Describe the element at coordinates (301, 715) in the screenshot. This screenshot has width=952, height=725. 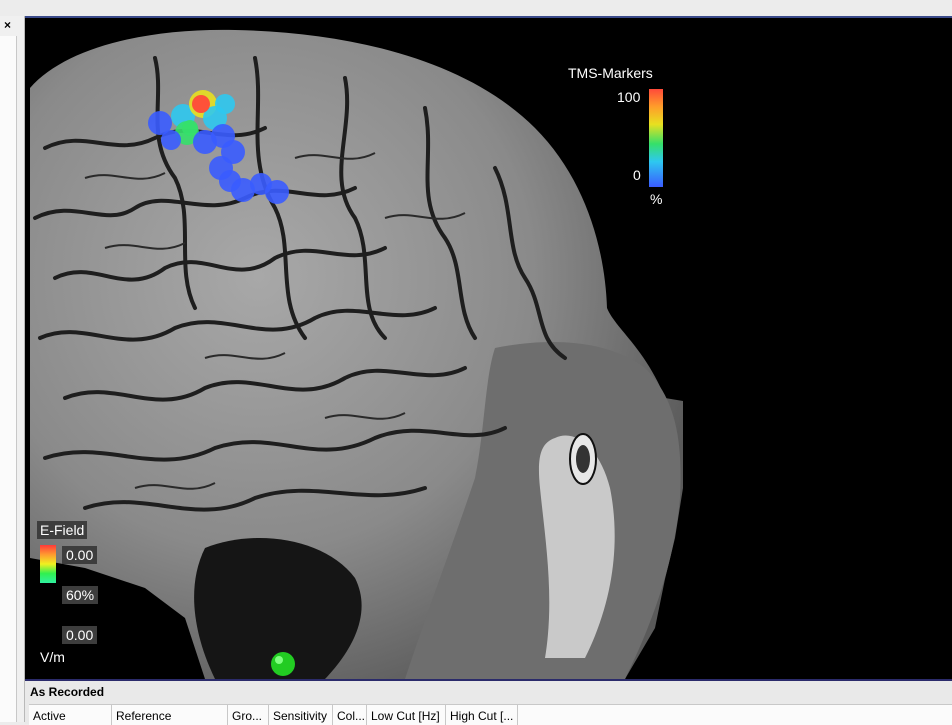
I see `column-header-sensitivity: Sensitivity` at that location.